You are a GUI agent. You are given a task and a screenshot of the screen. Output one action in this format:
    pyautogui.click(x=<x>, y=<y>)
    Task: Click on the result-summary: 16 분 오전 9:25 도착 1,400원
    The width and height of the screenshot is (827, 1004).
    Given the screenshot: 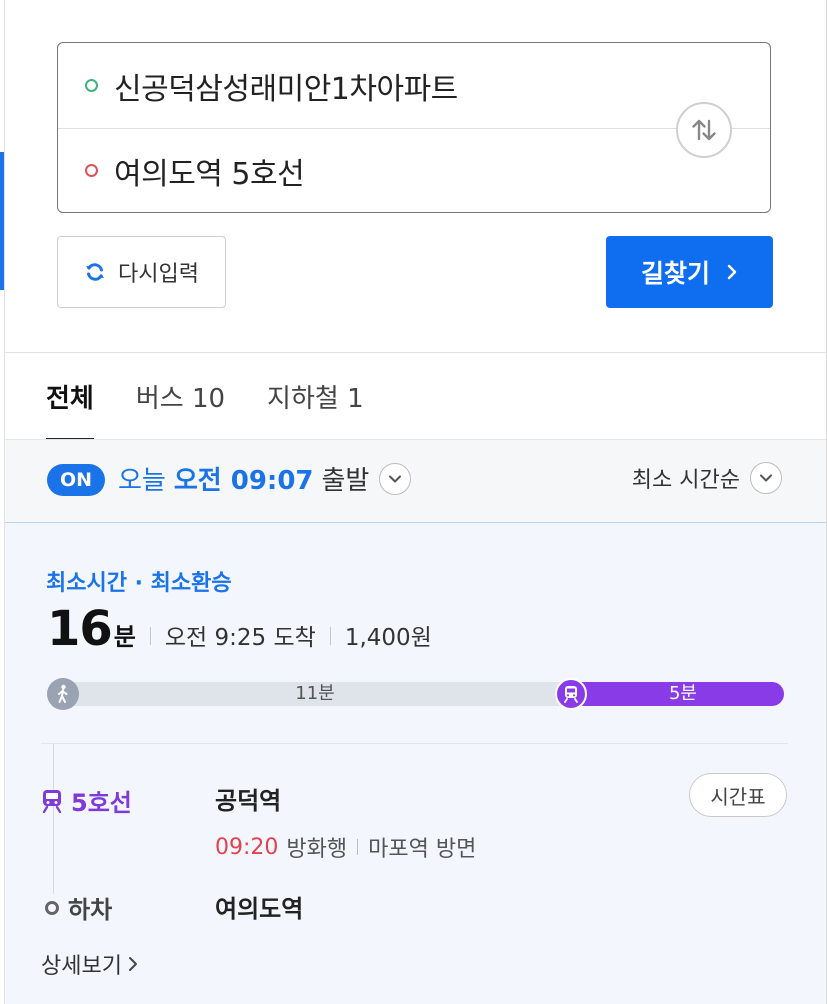 What is the action you would take?
    pyautogui.click(x=239, y=629)
    